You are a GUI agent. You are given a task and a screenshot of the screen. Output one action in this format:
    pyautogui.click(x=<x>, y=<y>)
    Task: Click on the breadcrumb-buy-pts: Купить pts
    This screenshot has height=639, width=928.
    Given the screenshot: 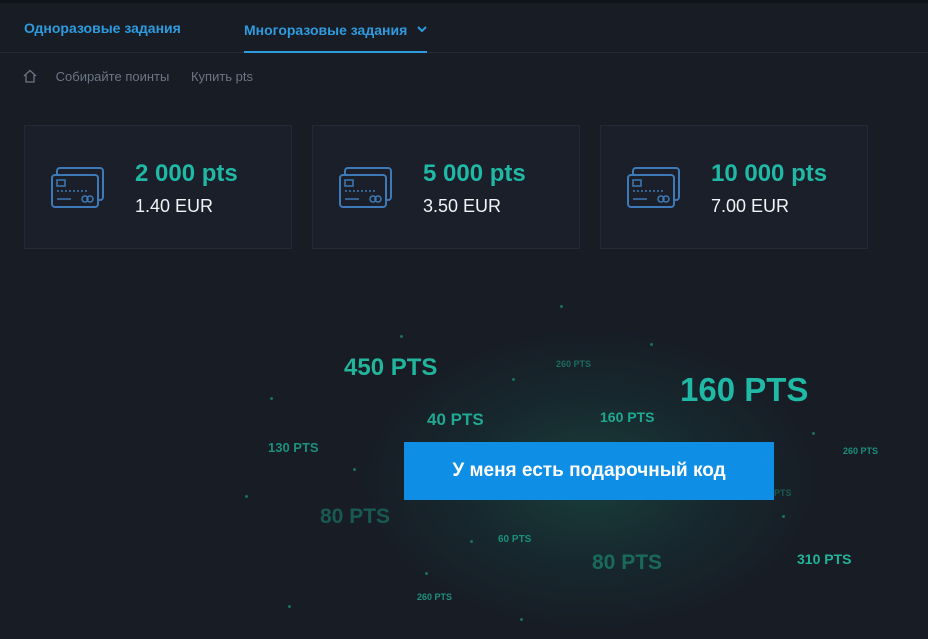 What is the action you would take?
    pyautogui.click(x=222, y=76)
    